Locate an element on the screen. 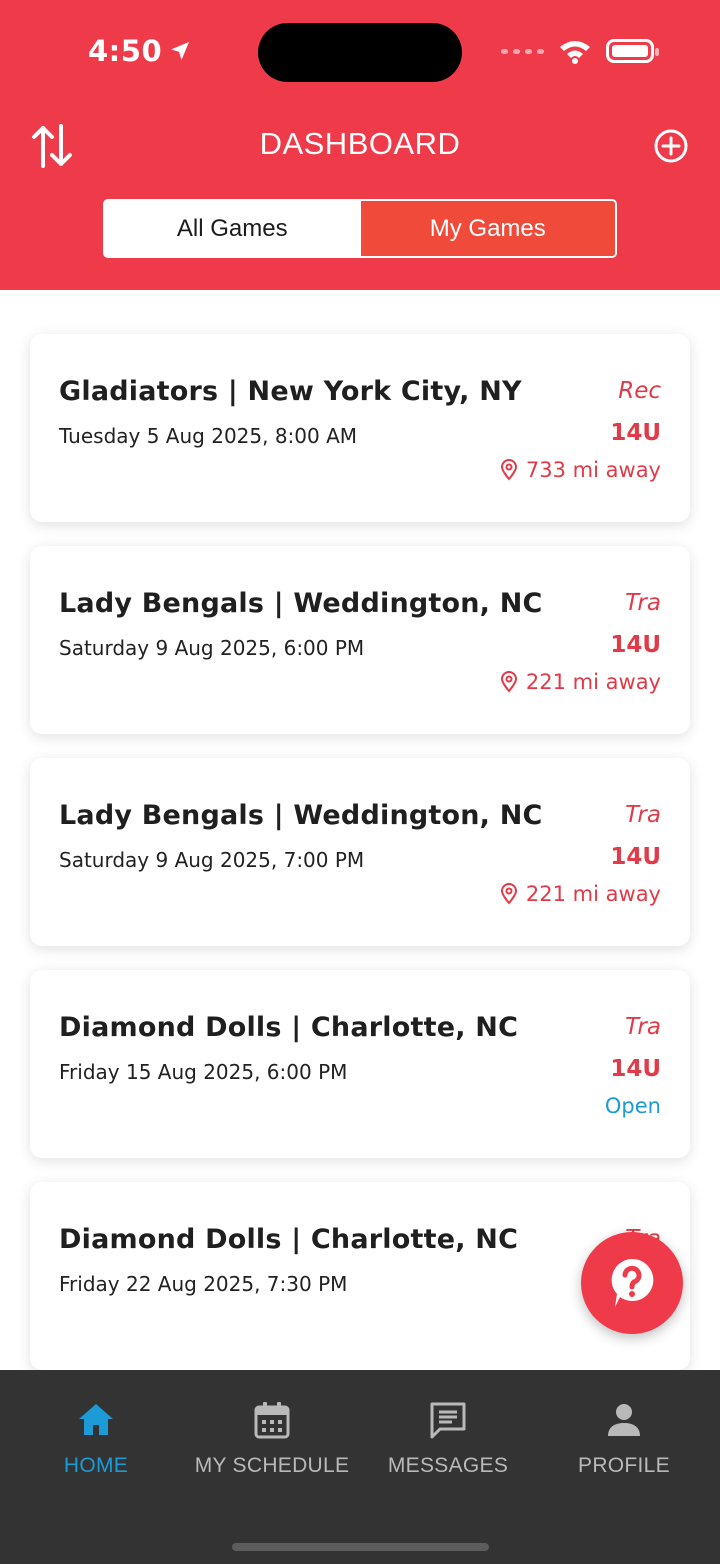 The image size is (720, 1564). bottom-nav: HOME MY SCHEDULE MESSAGES PROFILE is located at coordinates (360, 1467).